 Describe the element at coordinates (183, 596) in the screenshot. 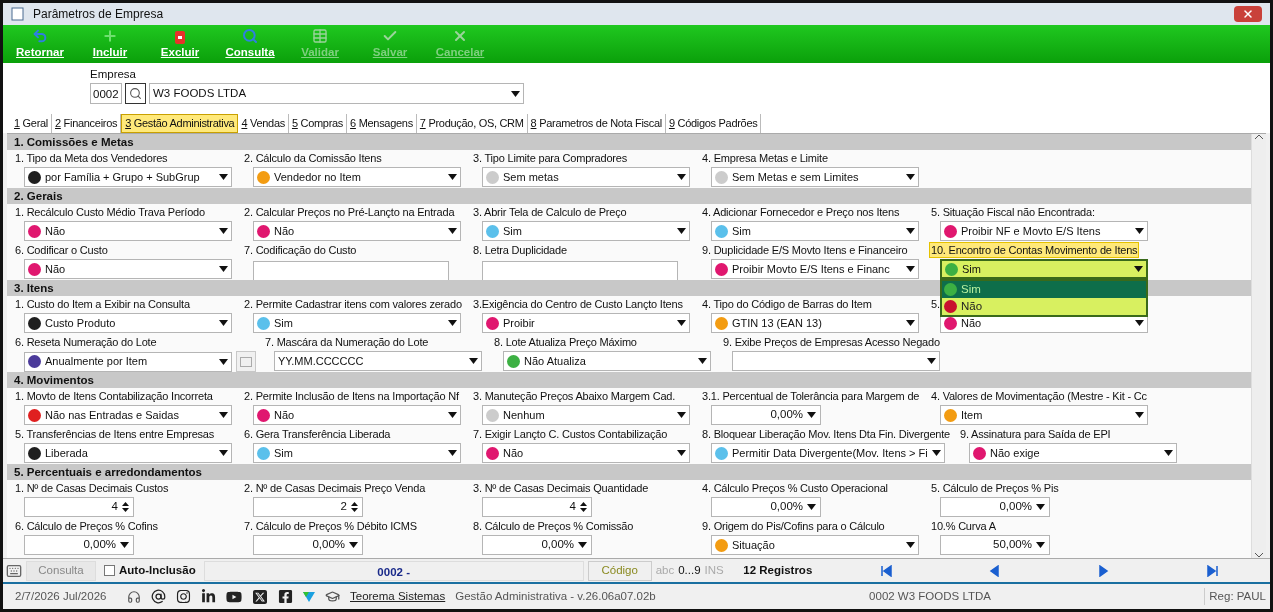

I see `instagram-icon` at that location.